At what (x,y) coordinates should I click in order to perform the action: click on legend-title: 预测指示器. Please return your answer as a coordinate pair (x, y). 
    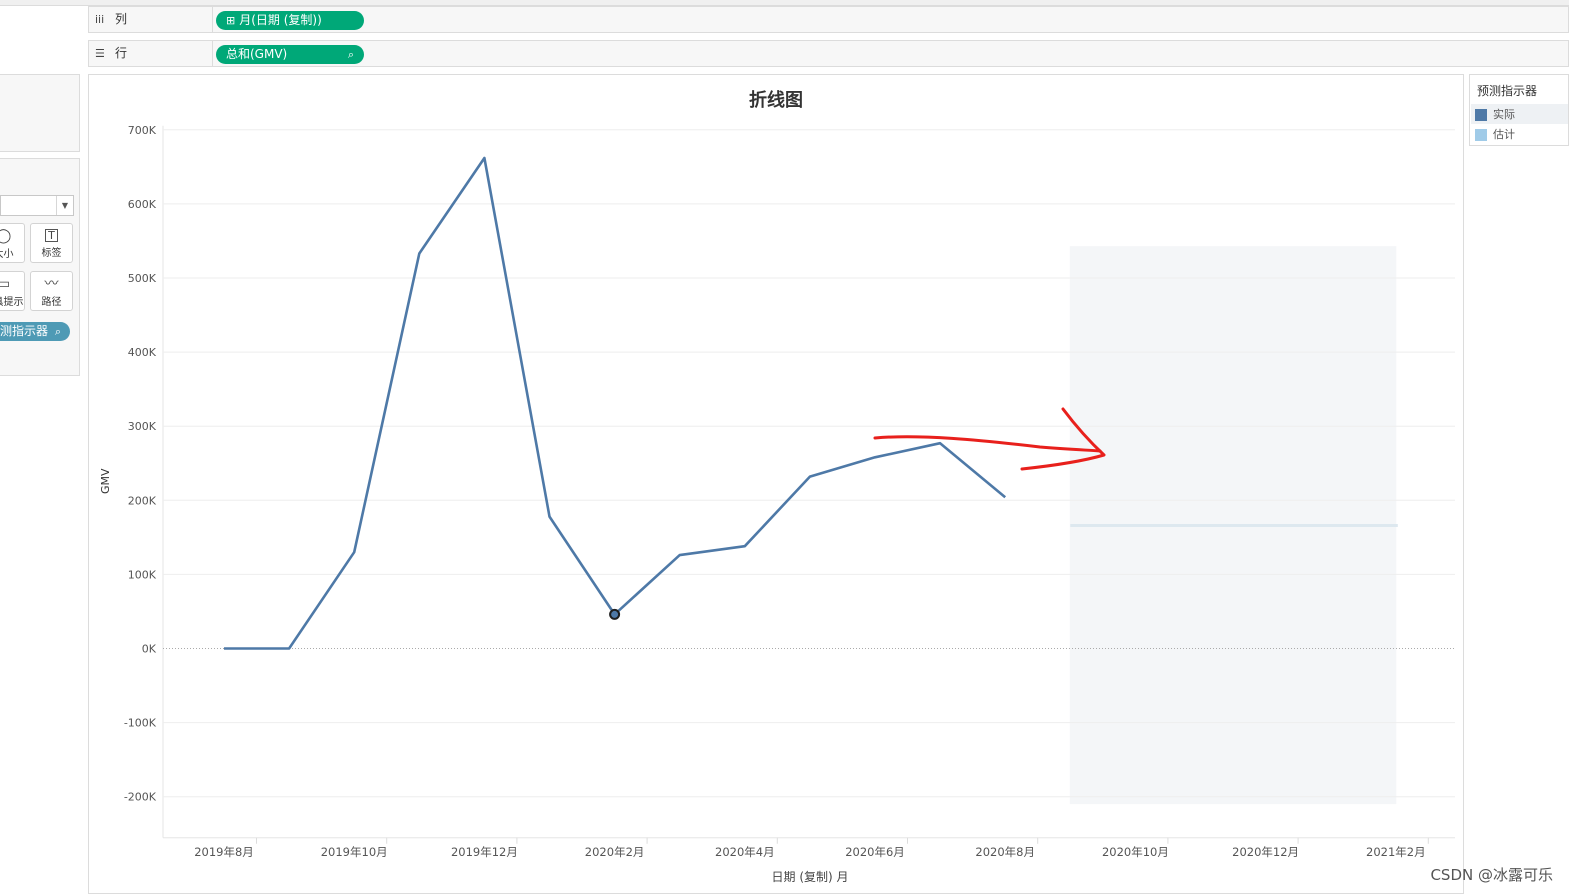
    Looking at the image, I should click on (1507, 91).